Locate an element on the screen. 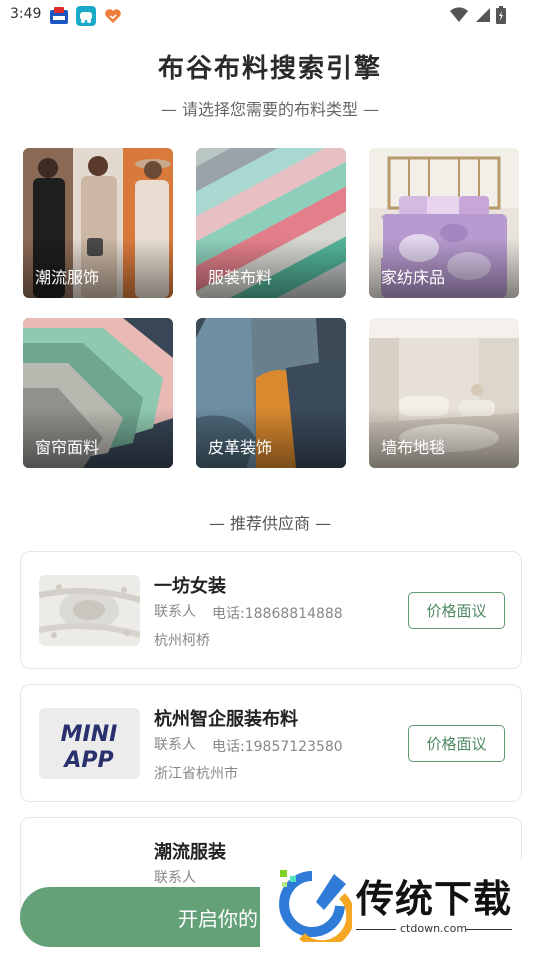  page-title: 布谷布料搜索引擎 is located at coordinates (269, 69).